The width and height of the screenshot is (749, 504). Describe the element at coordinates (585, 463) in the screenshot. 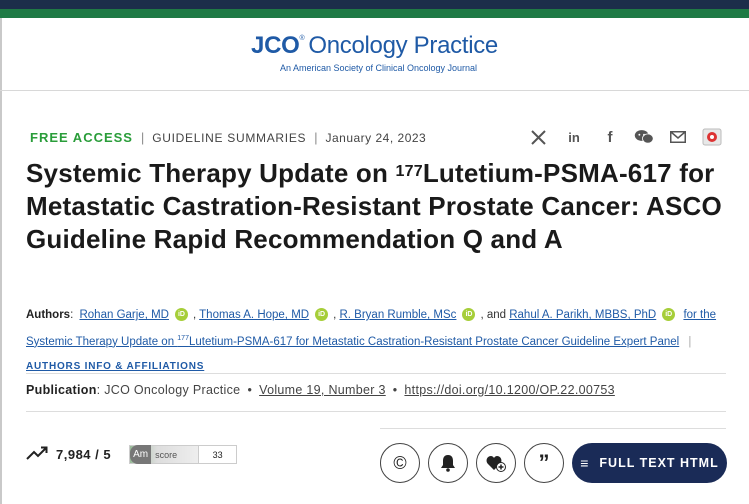

I see `list-icon: ≡` at that location.